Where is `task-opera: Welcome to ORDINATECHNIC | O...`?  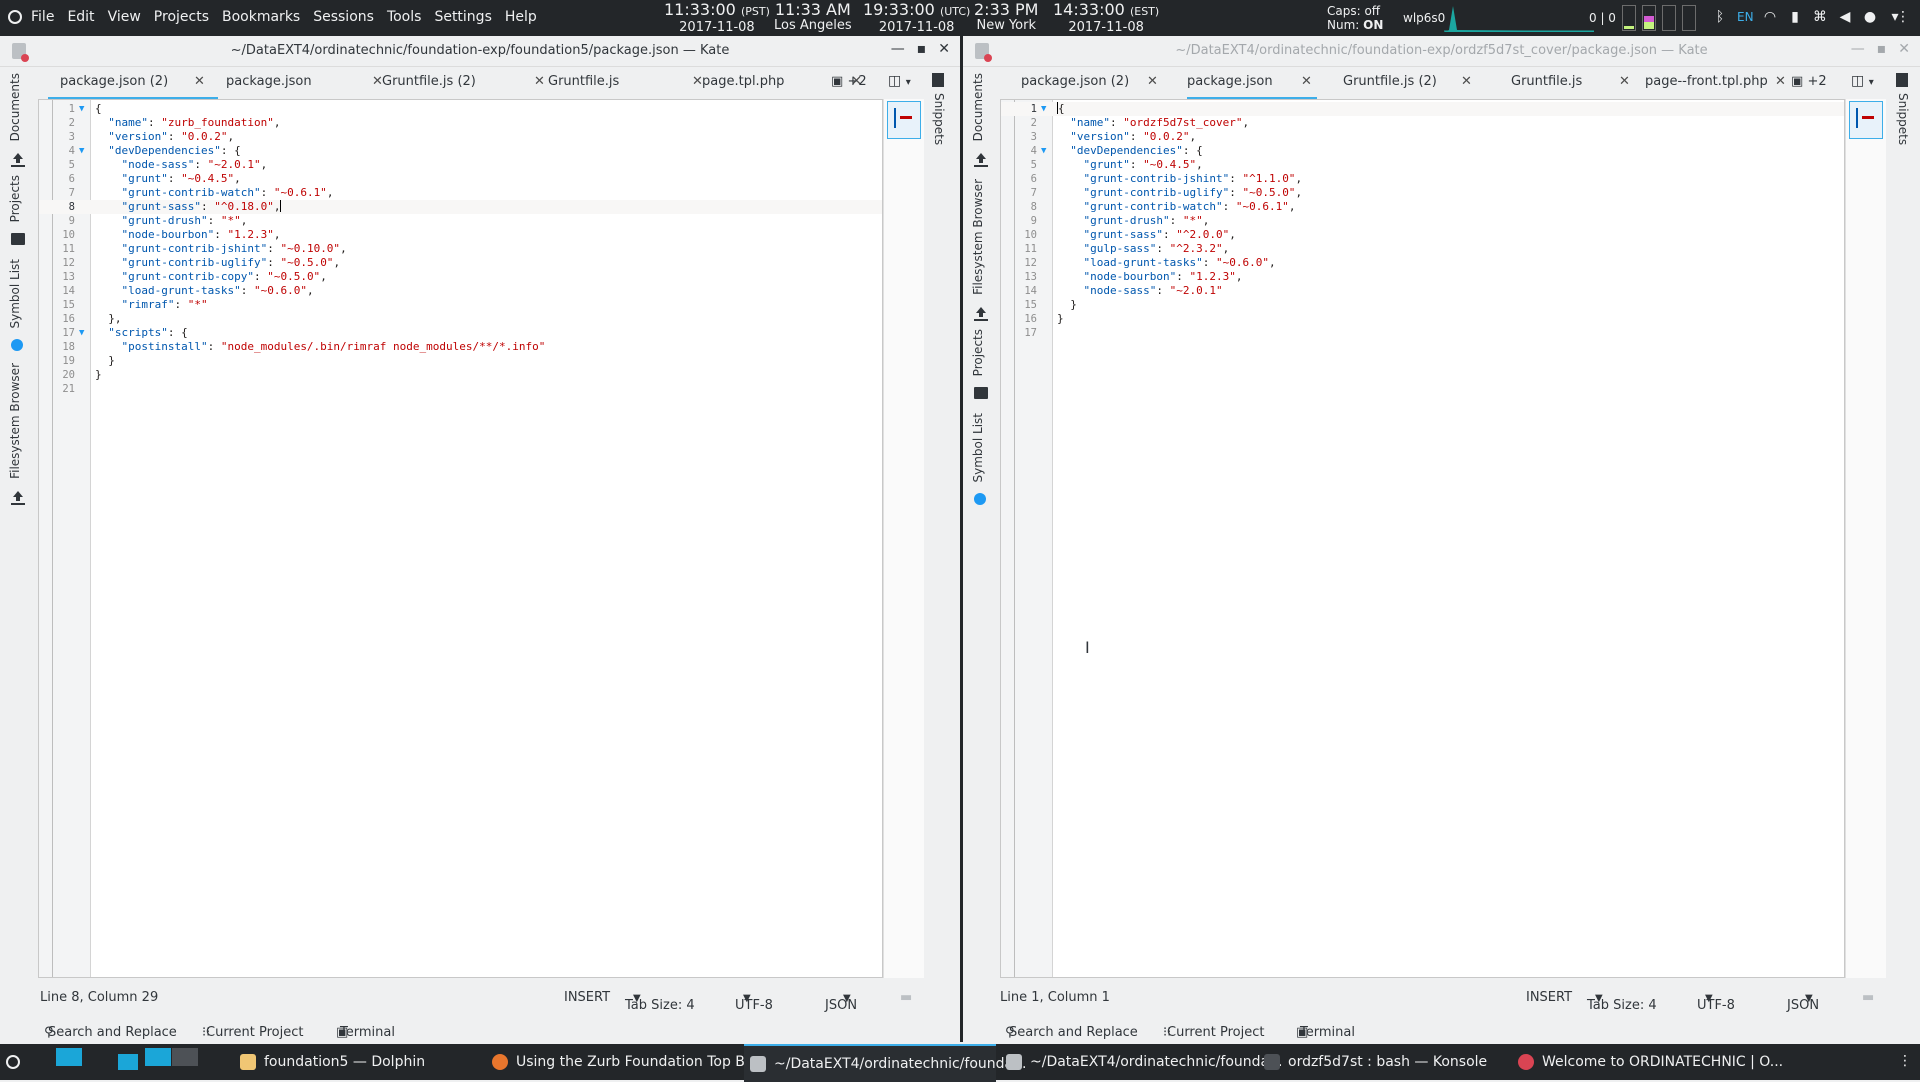
task-opera: Welcome to ORDINATECHNIC | O... is located at coordinates (1650, 1062).